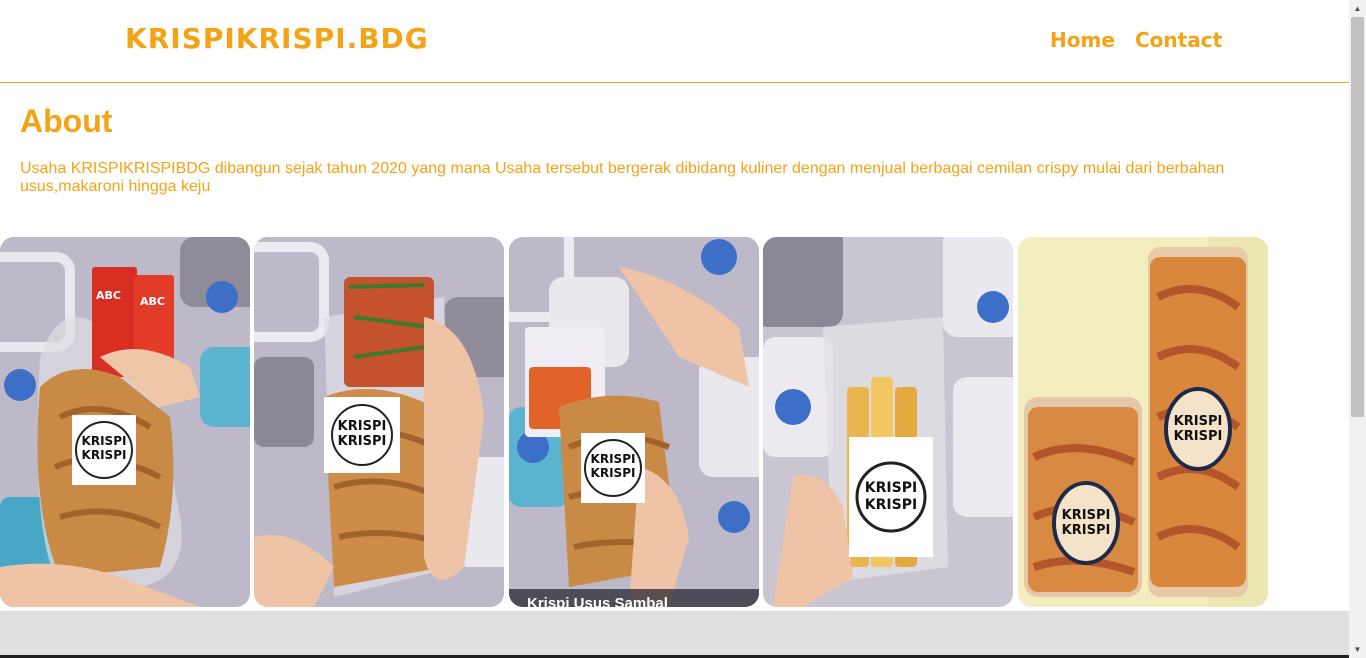 The height and width of the screenshot is (658, 1366). What do you see at coordinates (634, 598) in the screenshot?
I see `product-caption: Krispi Usus Sambal` at bounding box center [634, 598].